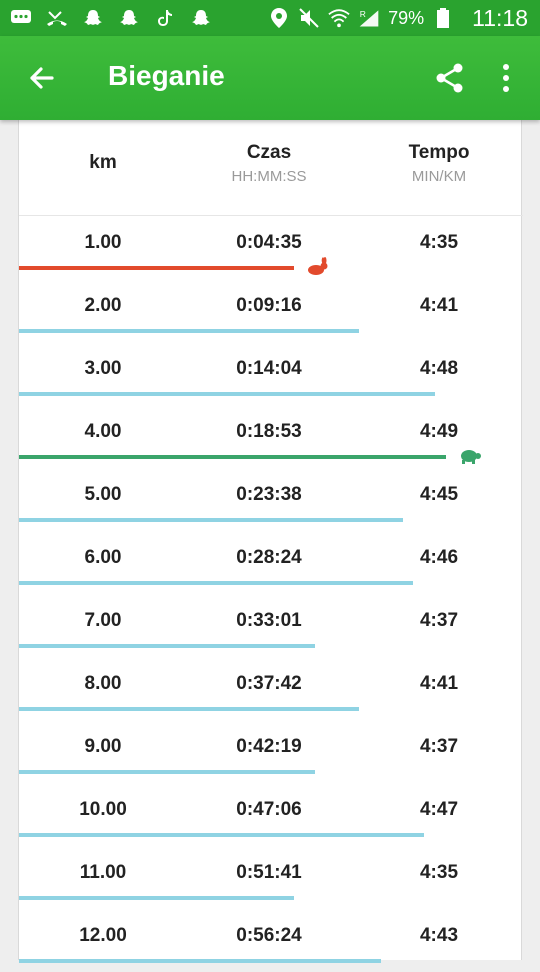 This screenshot has height=972, width=540. I want to click on app-bar: Bieganie, so click(270, 78).